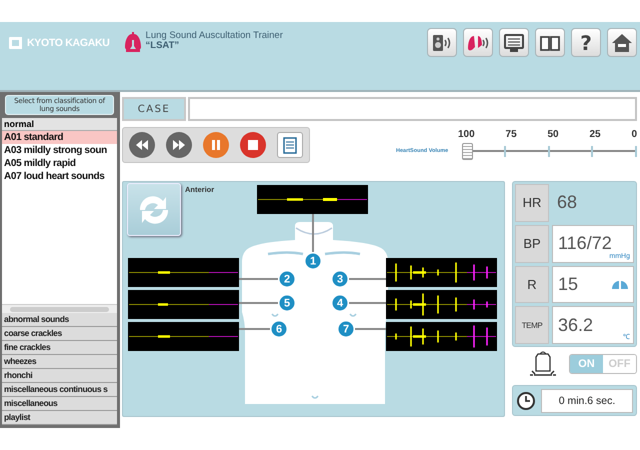 This screenshot has height=450, width=640. What do you see at coordinates (586, 42) in the screenshot?
I see `help-button: ?` at bounding box center [586, 42].